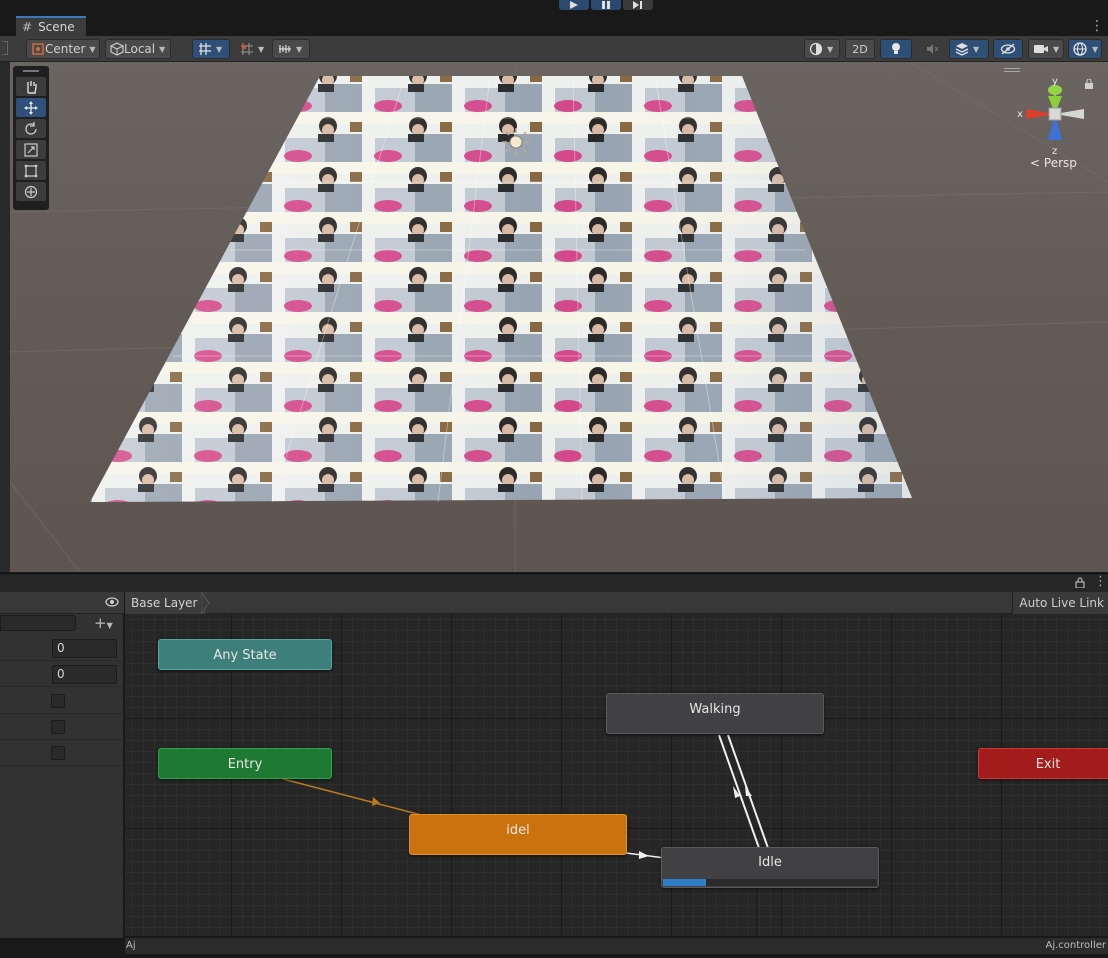  I want to click on parameter-search-input, so click(38, 623).